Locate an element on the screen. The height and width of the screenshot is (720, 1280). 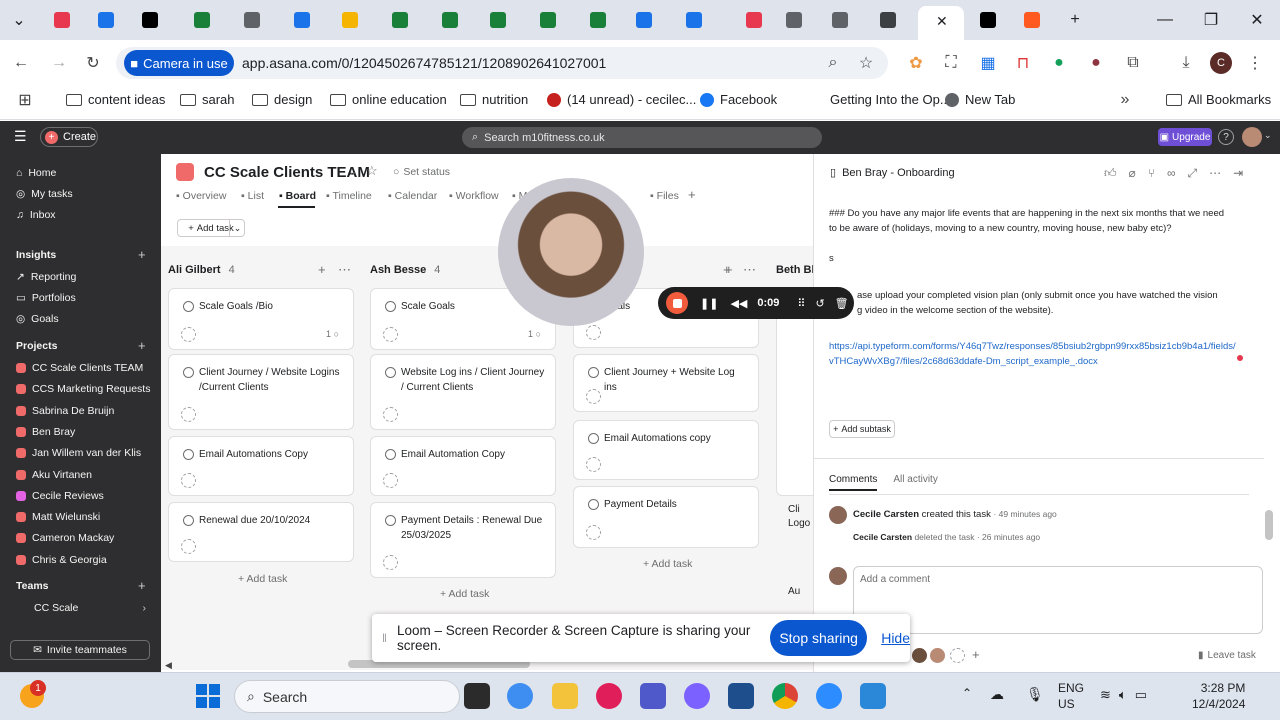
task-card is located at coordinates (794, 392).